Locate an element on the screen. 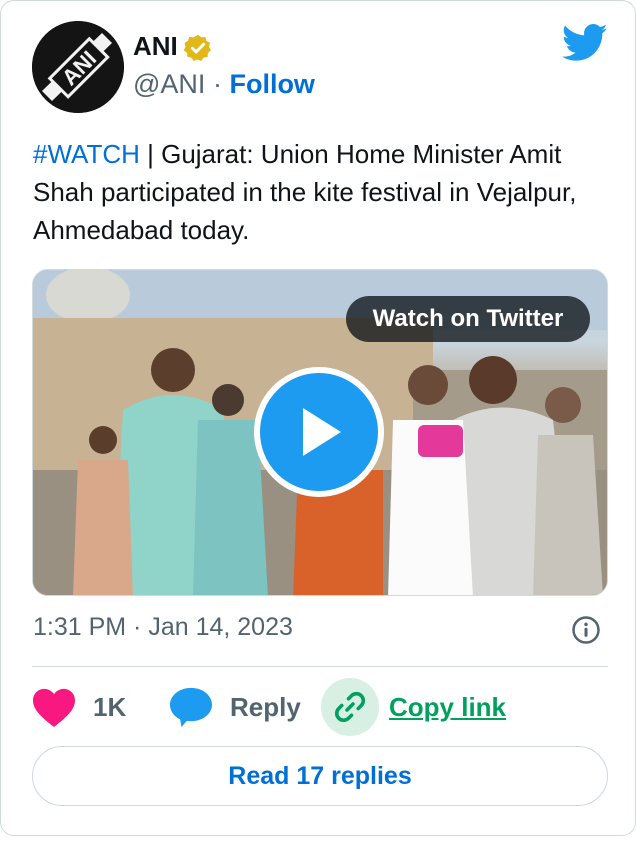 Image resolution: width=636 pixels, height=842 pixels. reply-bubble-icon is located at coordinates (191, 707).